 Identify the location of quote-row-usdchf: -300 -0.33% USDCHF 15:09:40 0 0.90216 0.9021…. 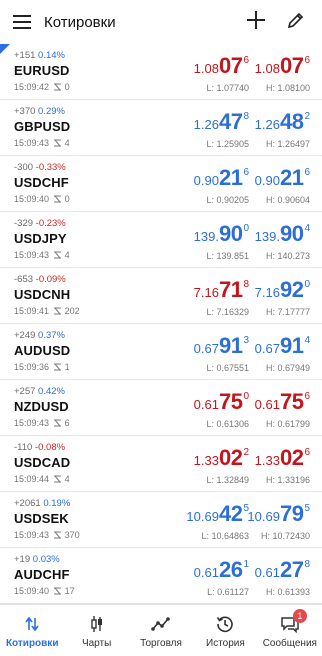
(161, 184).